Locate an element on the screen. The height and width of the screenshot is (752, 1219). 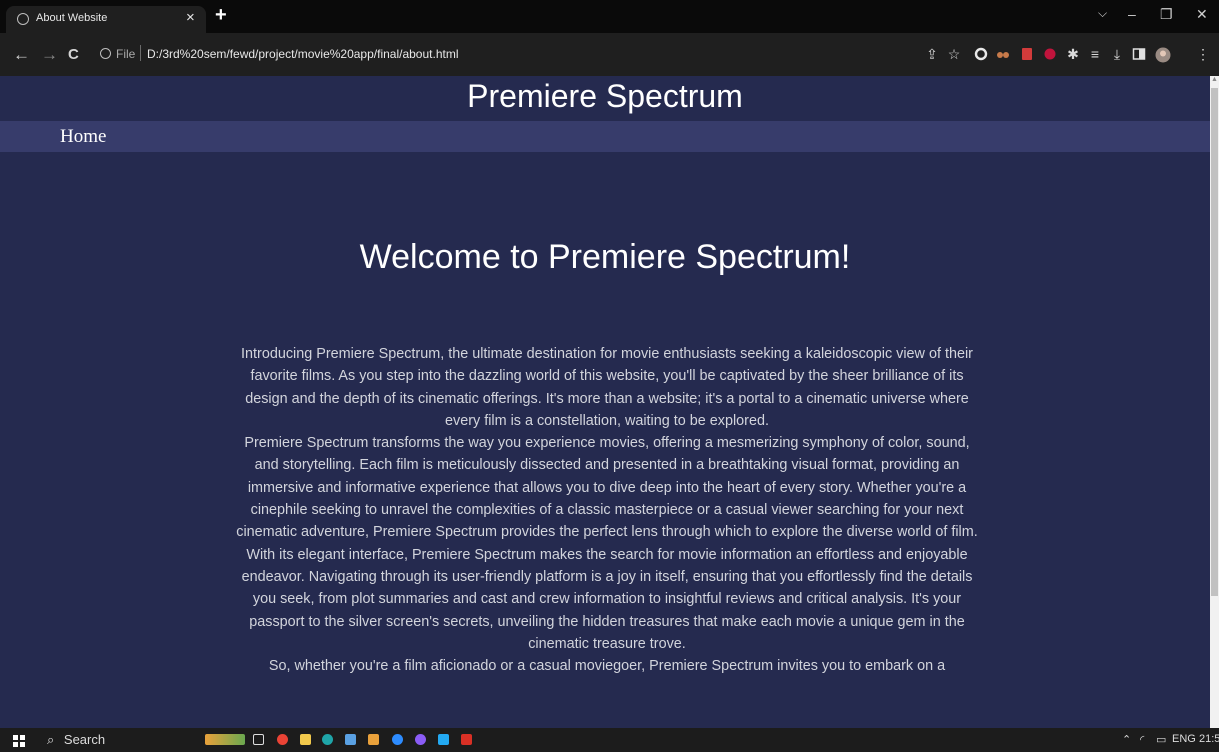
globe-icon is located at coordinates (23, 19).